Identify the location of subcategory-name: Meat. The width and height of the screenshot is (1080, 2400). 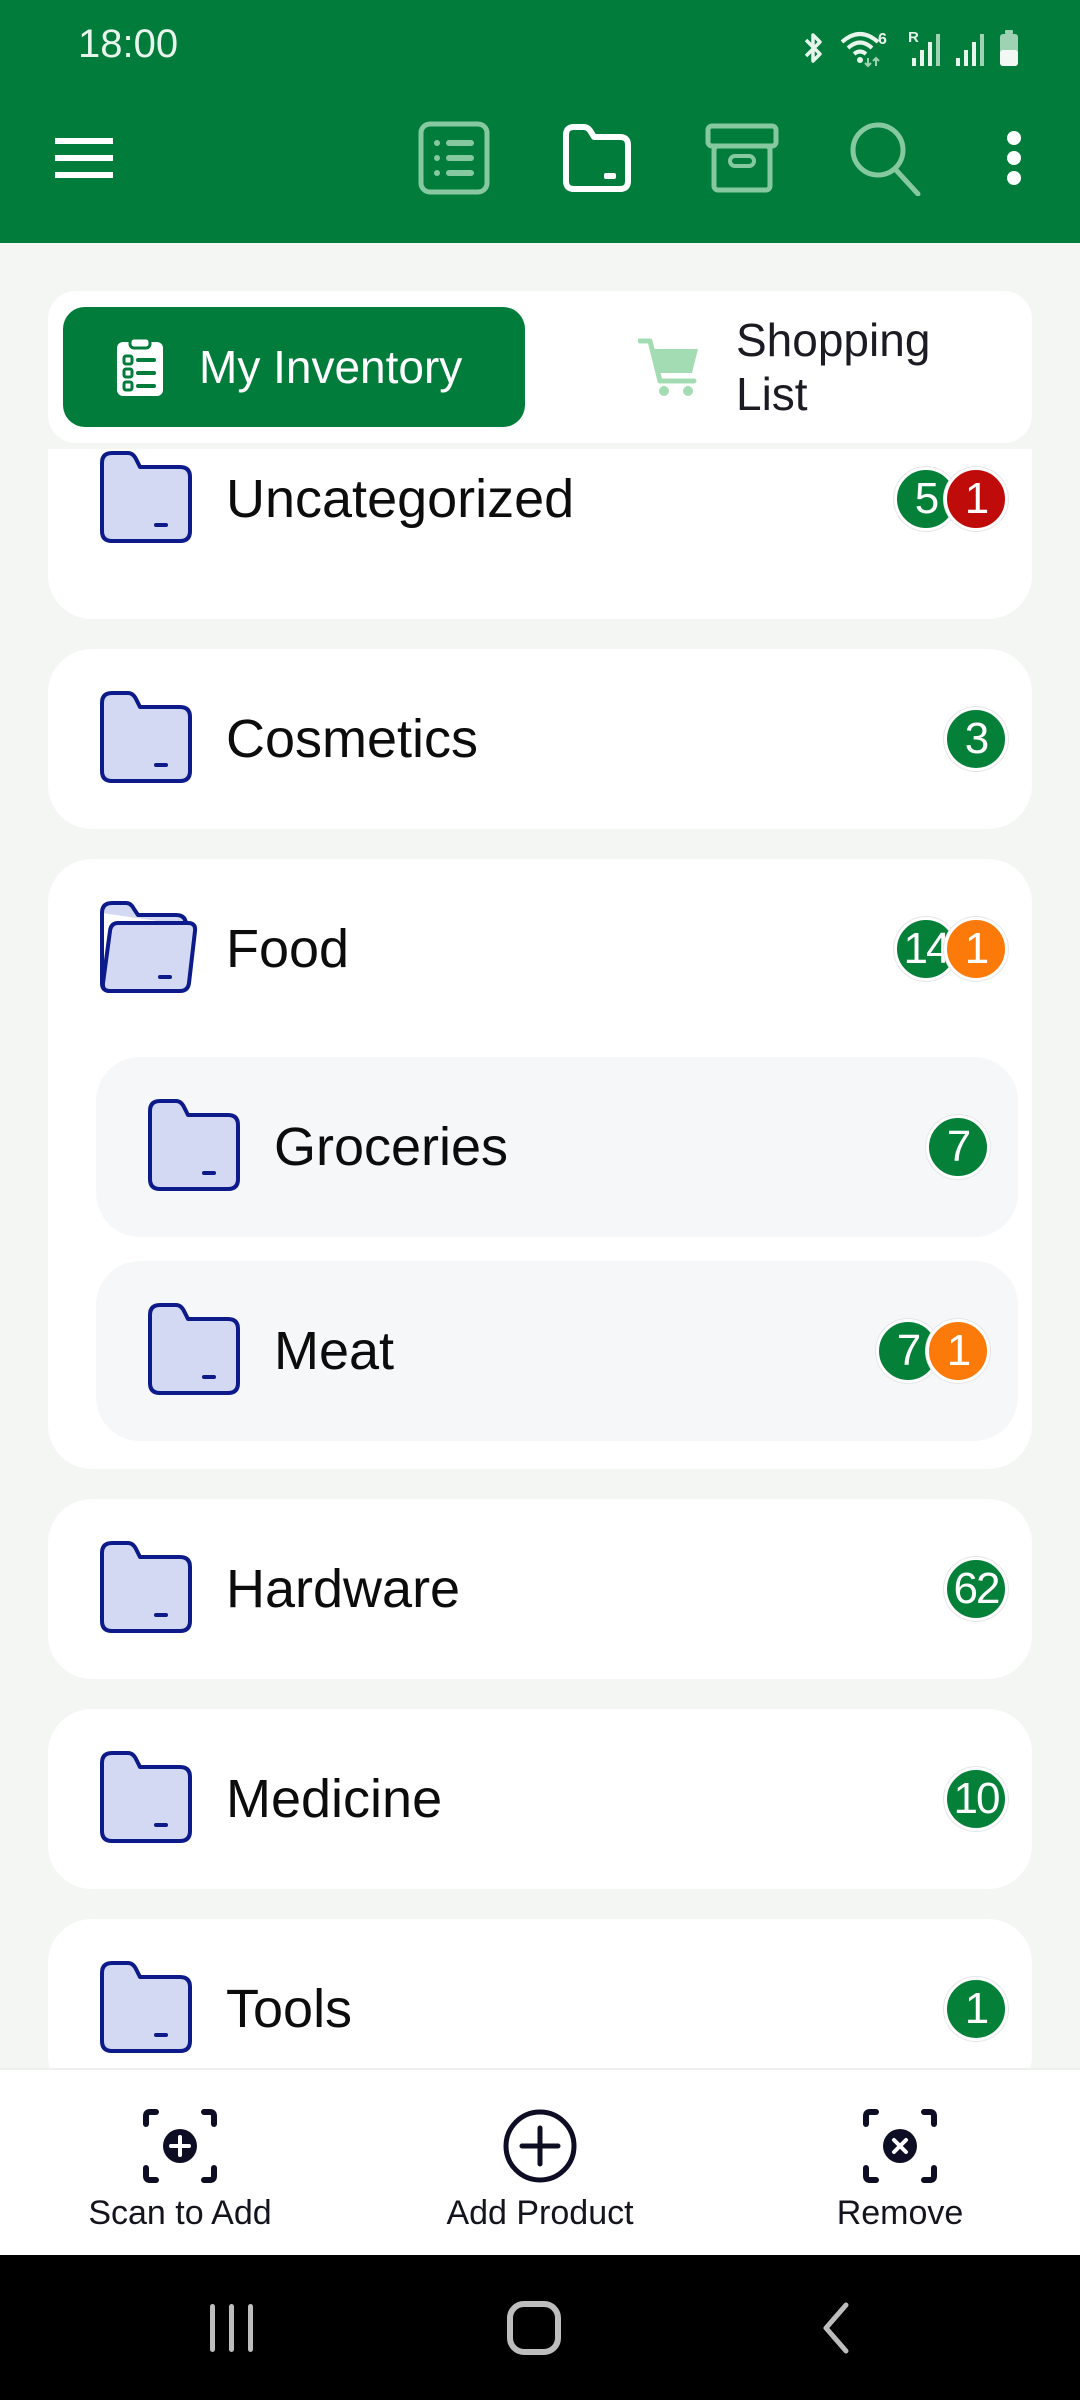
(334, 1351).